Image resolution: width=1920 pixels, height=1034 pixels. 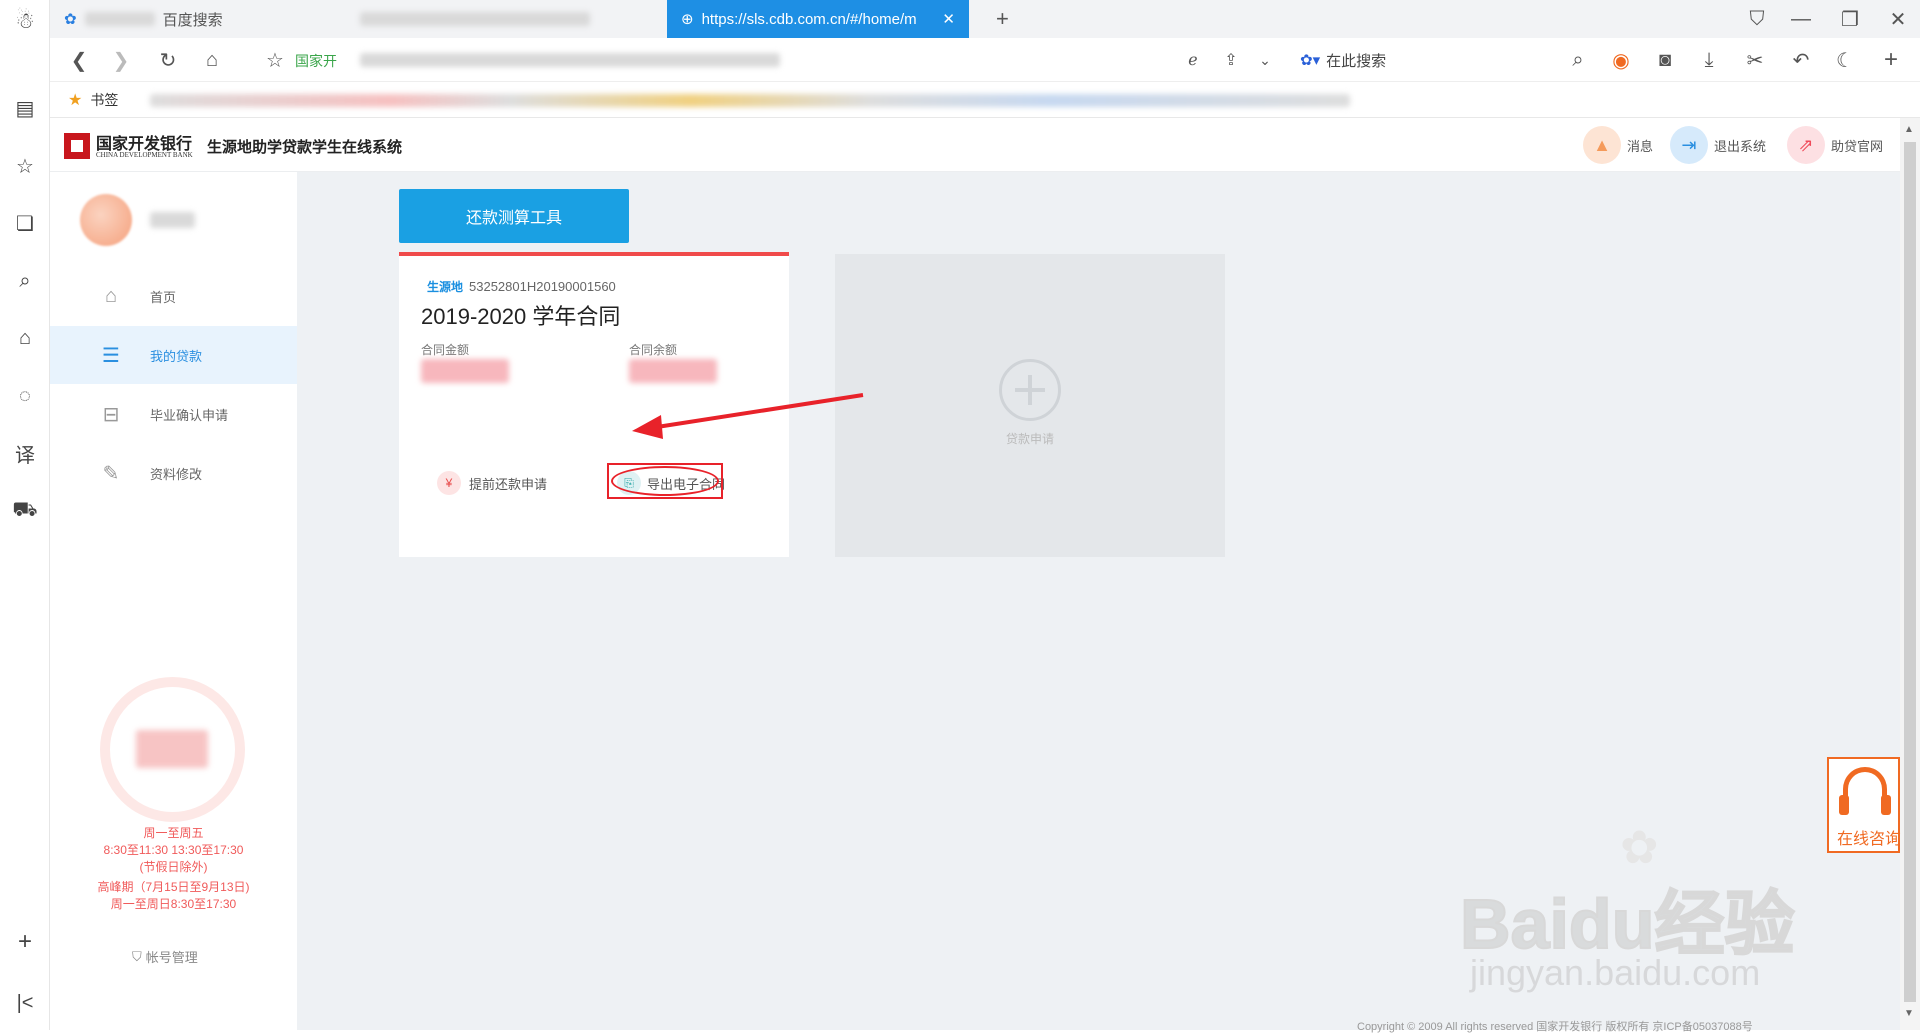 I want to click on browser-left-rail: ☃ ▤ ☆ ❏ ⌕ ⌂ ◌ 译 ⛟ + |<, so click(x=25, y=515).